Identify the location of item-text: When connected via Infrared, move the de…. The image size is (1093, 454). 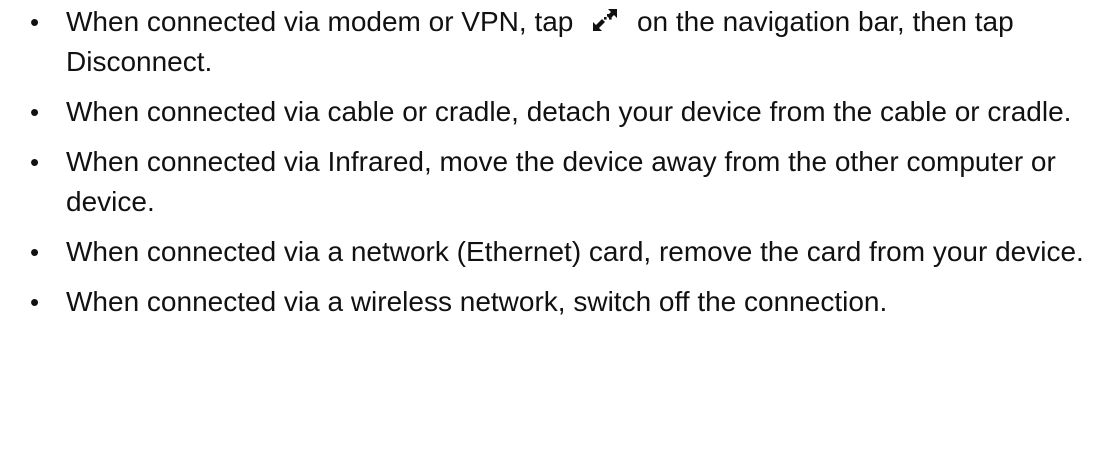
(561, 181).